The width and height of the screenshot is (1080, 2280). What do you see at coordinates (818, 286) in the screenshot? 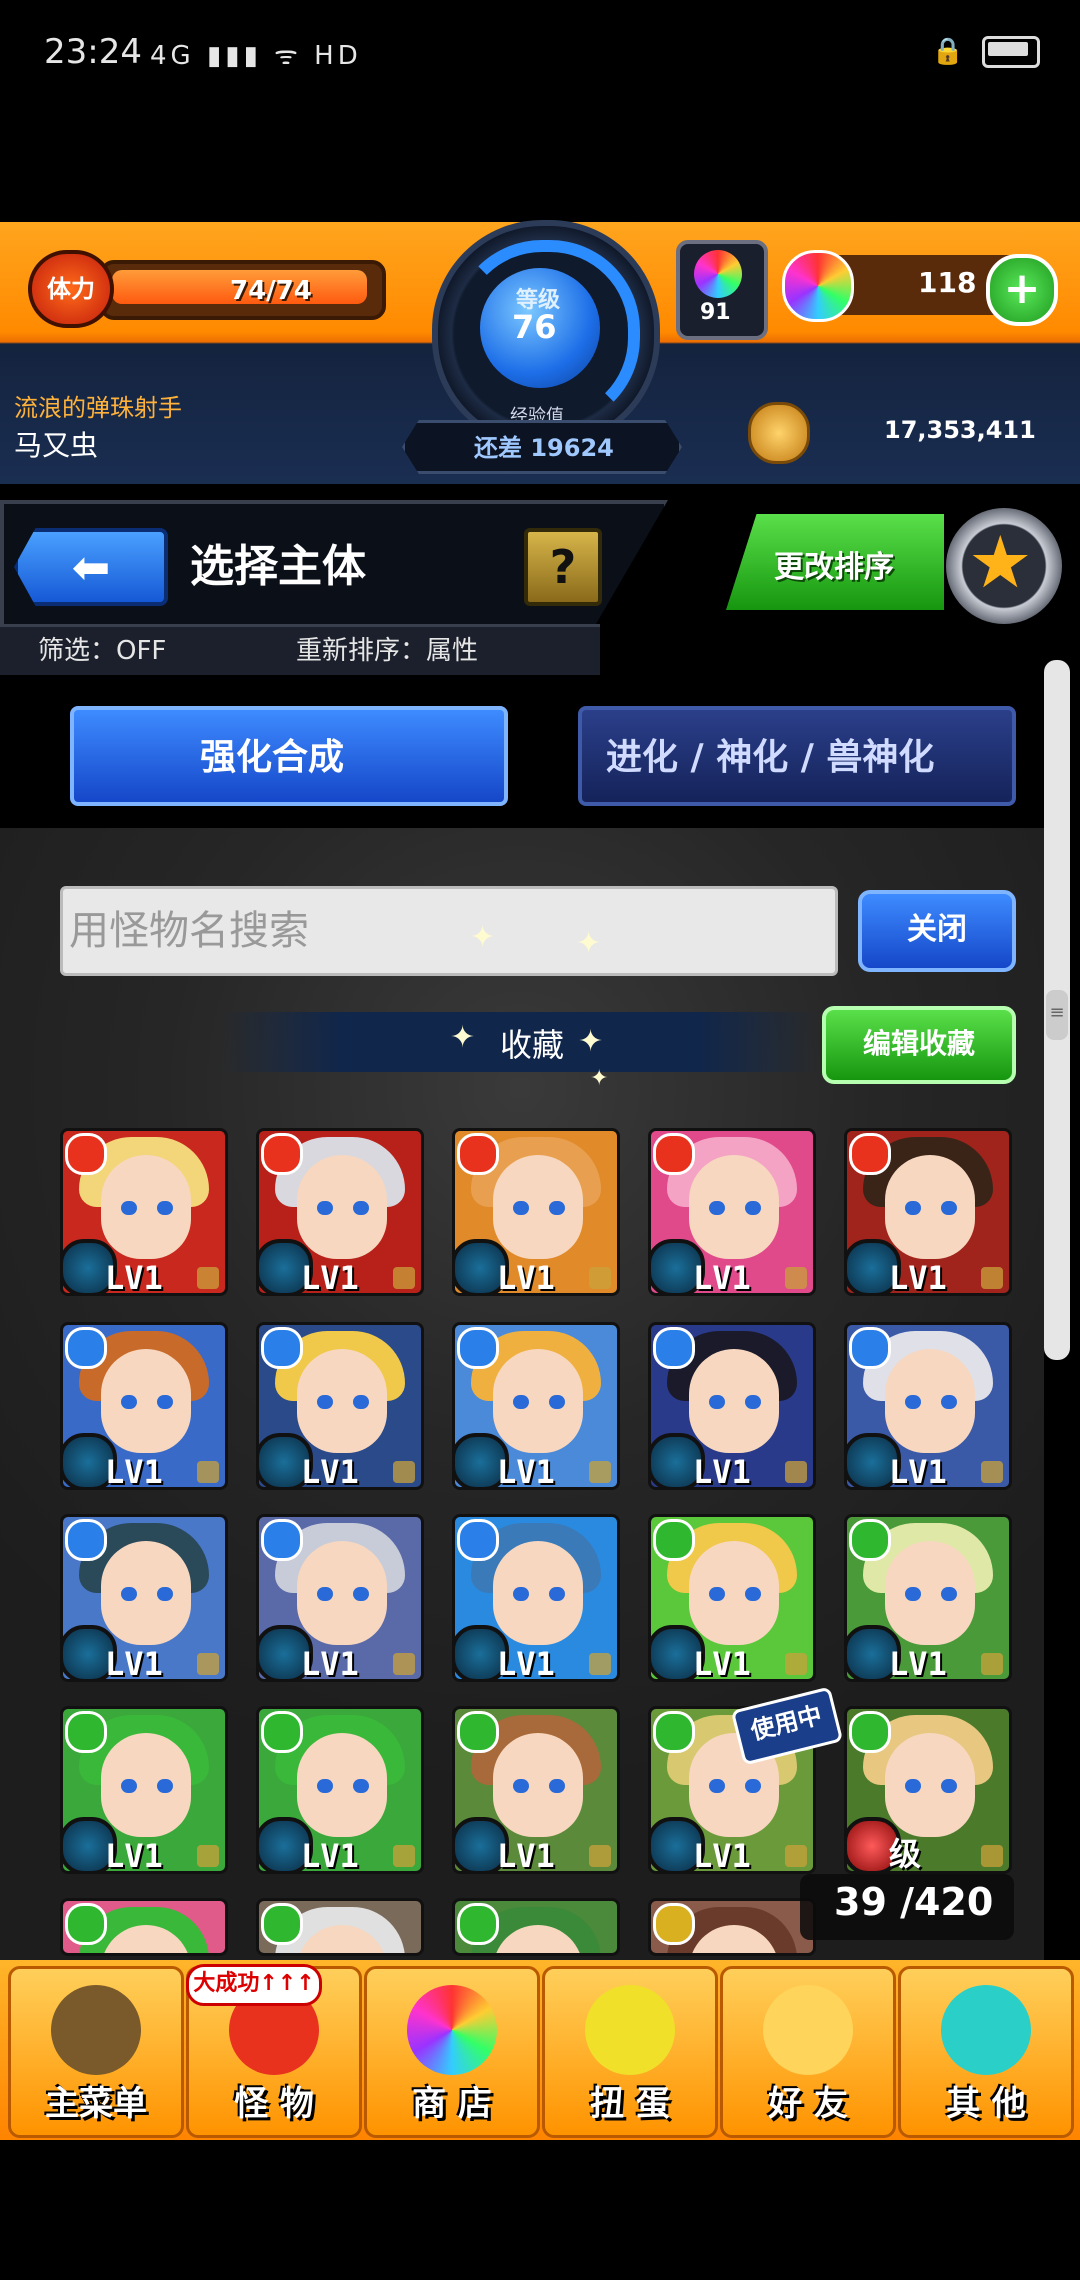
I see `rainbow-orb-icon` at bounding box center [818, 286].